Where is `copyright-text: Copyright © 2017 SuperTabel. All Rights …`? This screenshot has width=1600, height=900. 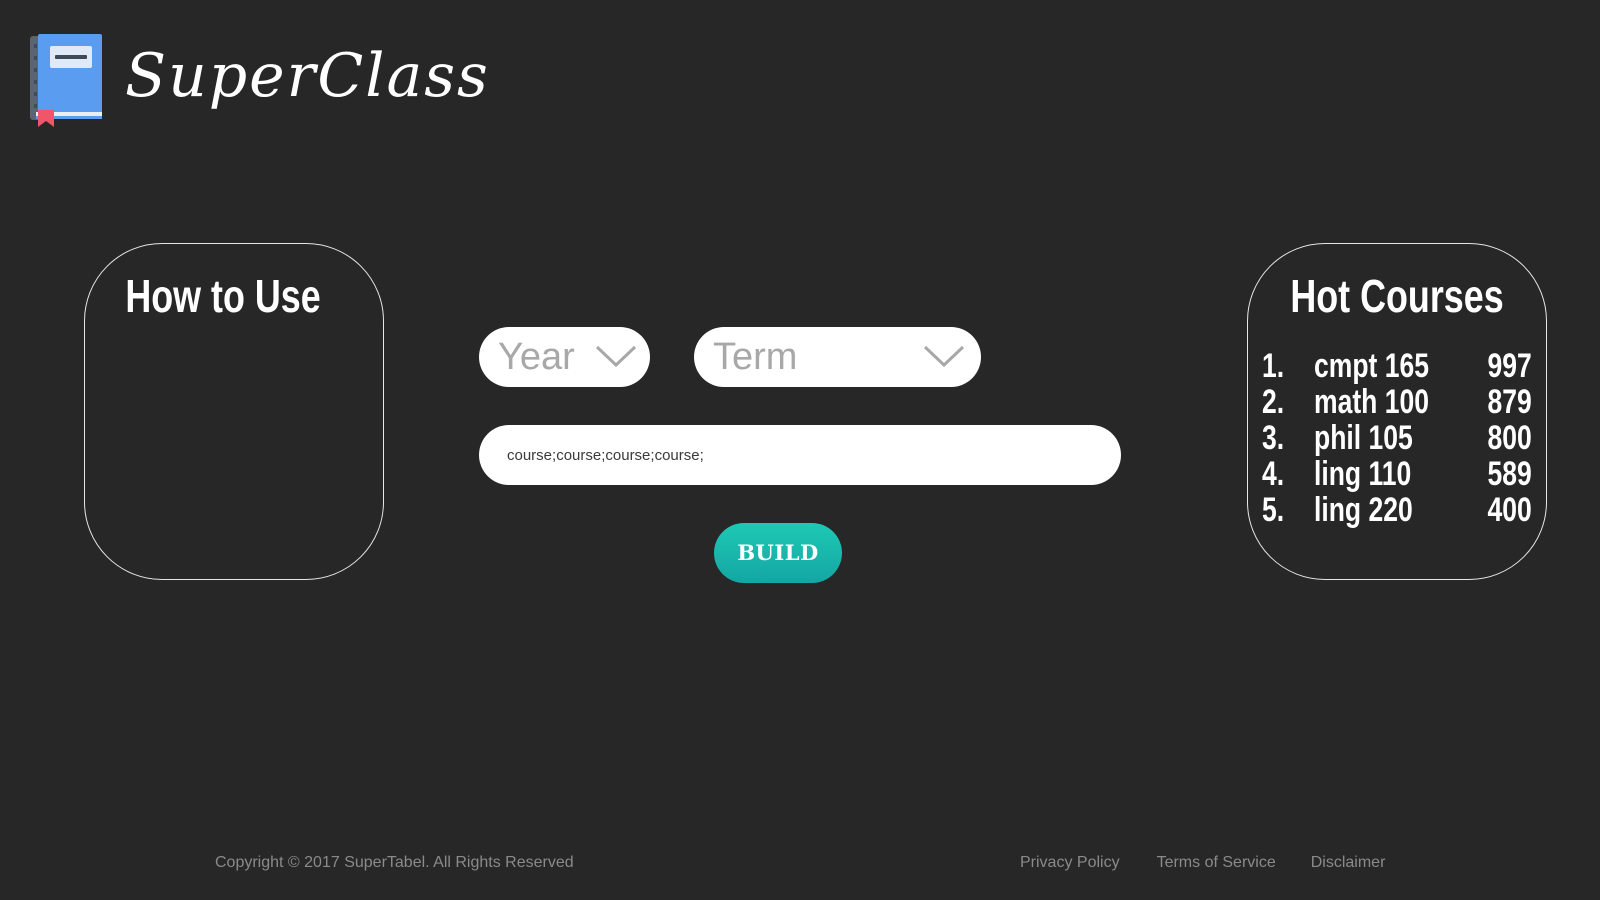
copyright-text: Copyright © 2017 SuperTabel. All Rights … is located at coordinates (394, 862).